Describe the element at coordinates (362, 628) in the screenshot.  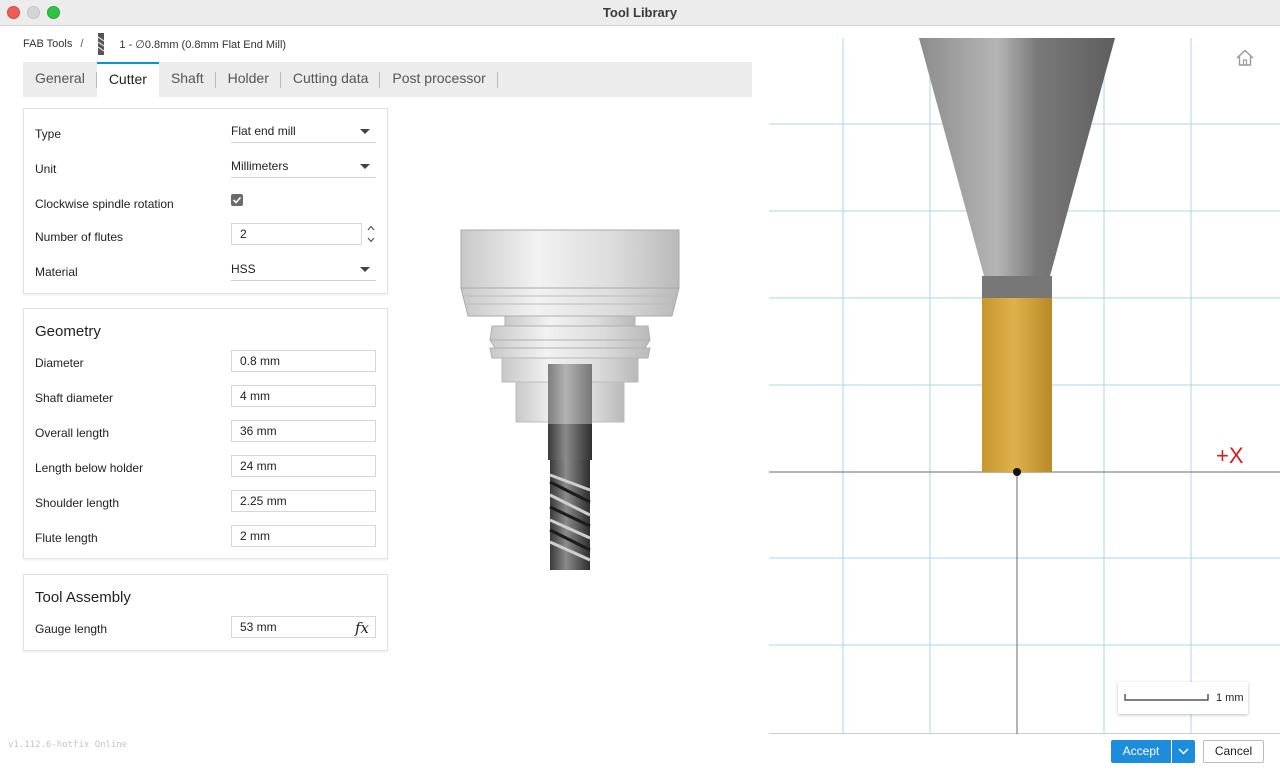
I see `formula-button: fx` at that location.